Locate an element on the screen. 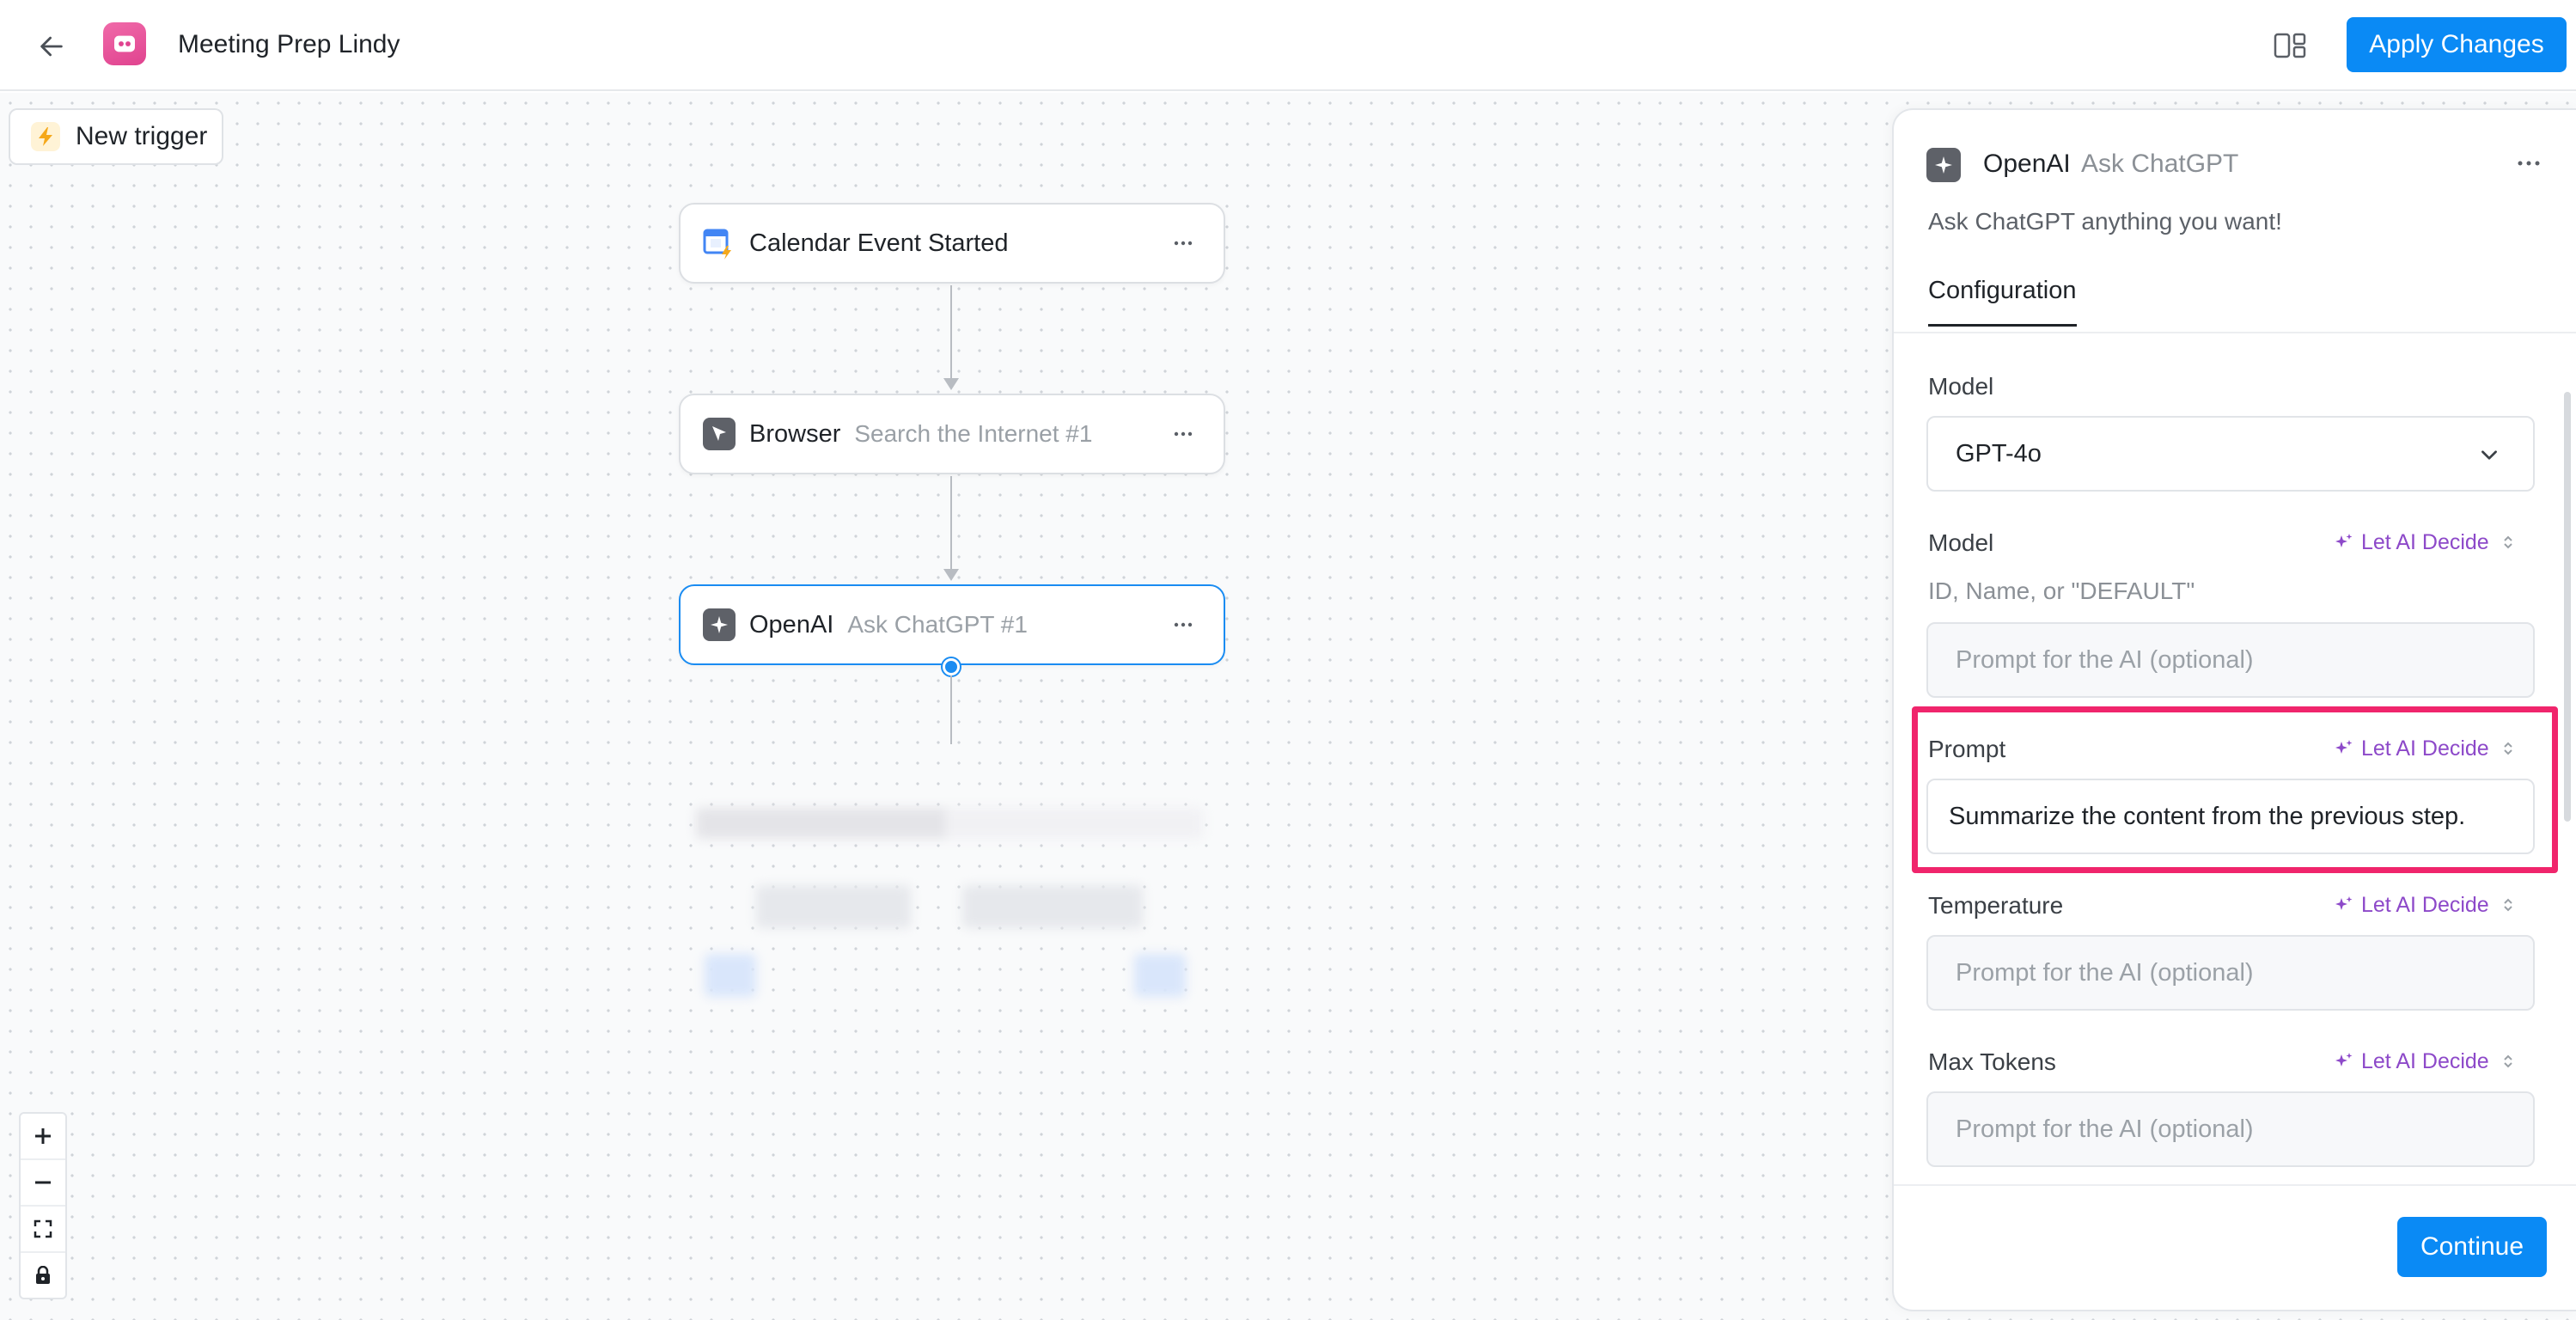  minus-icon is located at coordinates (43, 1182).